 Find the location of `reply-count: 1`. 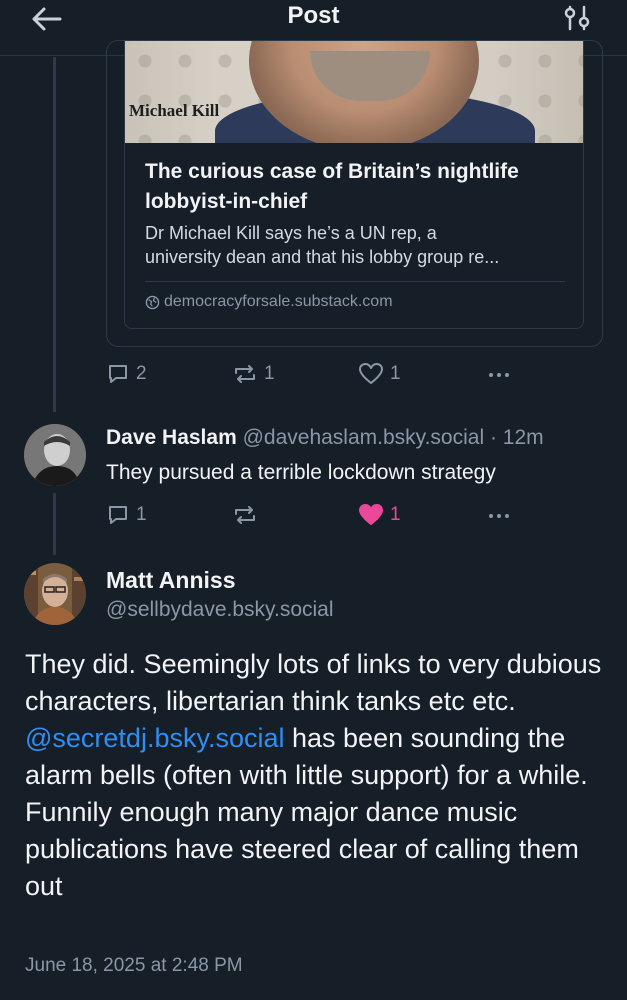

reply-count: 1 is located at coordinates (141, 514).